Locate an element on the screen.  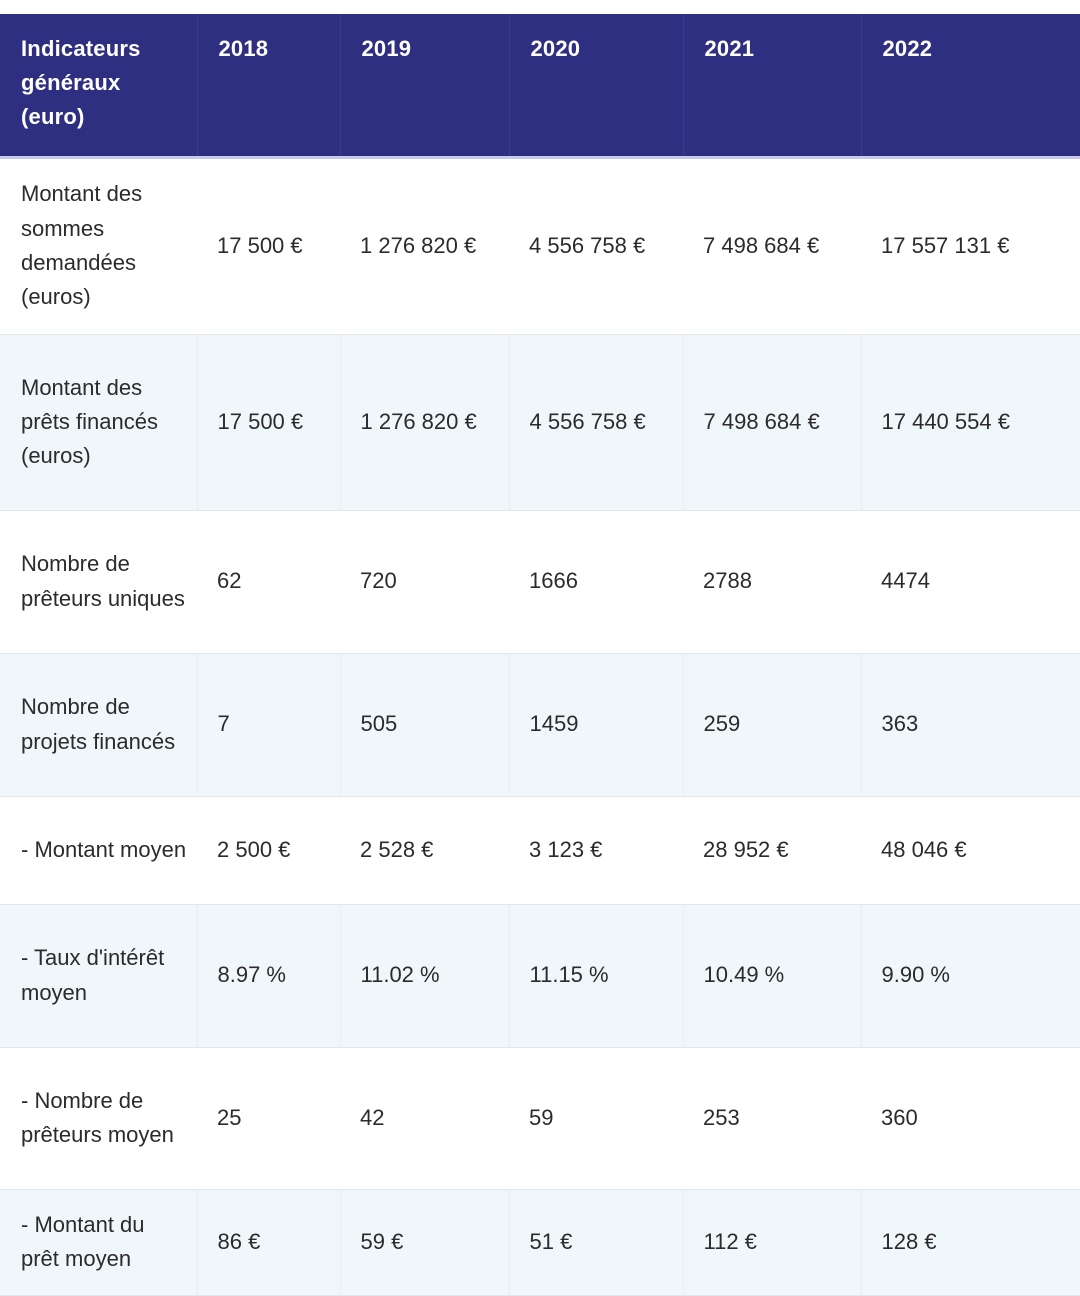
header-year-2022: 2022 is located at coordinates (970, 86).